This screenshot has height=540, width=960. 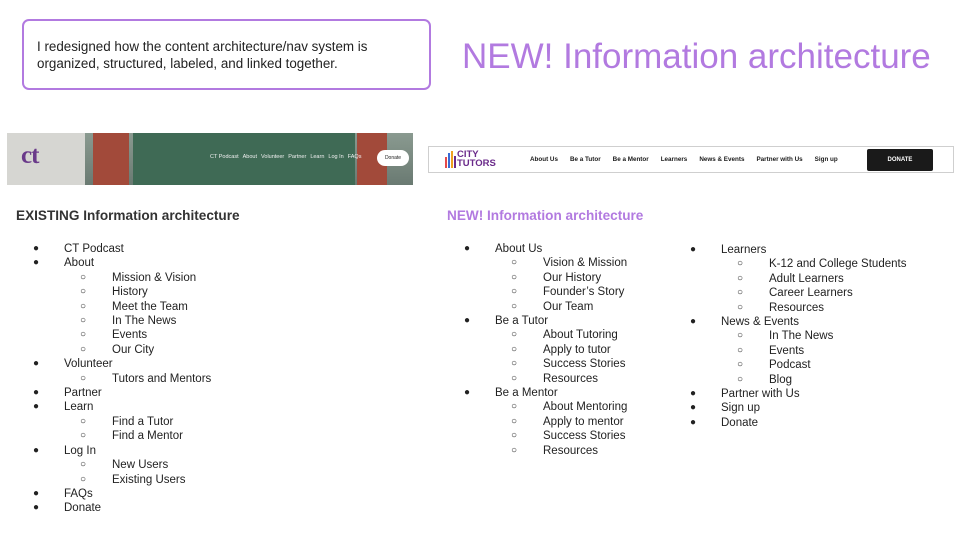 What do you see at coordinates (130, 292) in the screenshot?
I see `sub-list-item-label: History` at bounding box center [130, 292].